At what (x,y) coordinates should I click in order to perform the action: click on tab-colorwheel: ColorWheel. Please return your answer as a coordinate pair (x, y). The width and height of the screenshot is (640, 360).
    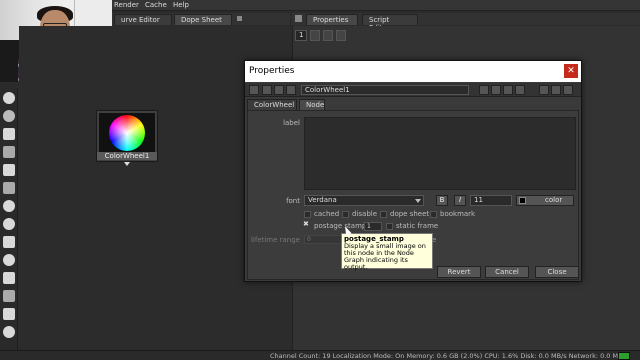
    Looking at the image, I should click on (272, 104).